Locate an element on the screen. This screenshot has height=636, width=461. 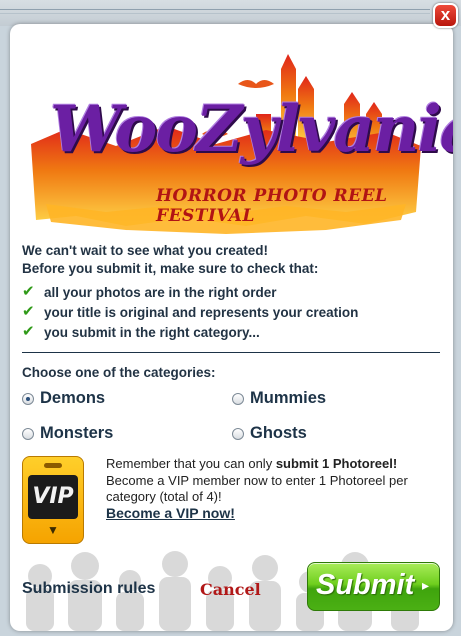
category-label: Monsters is located at coordinates (77, 433).